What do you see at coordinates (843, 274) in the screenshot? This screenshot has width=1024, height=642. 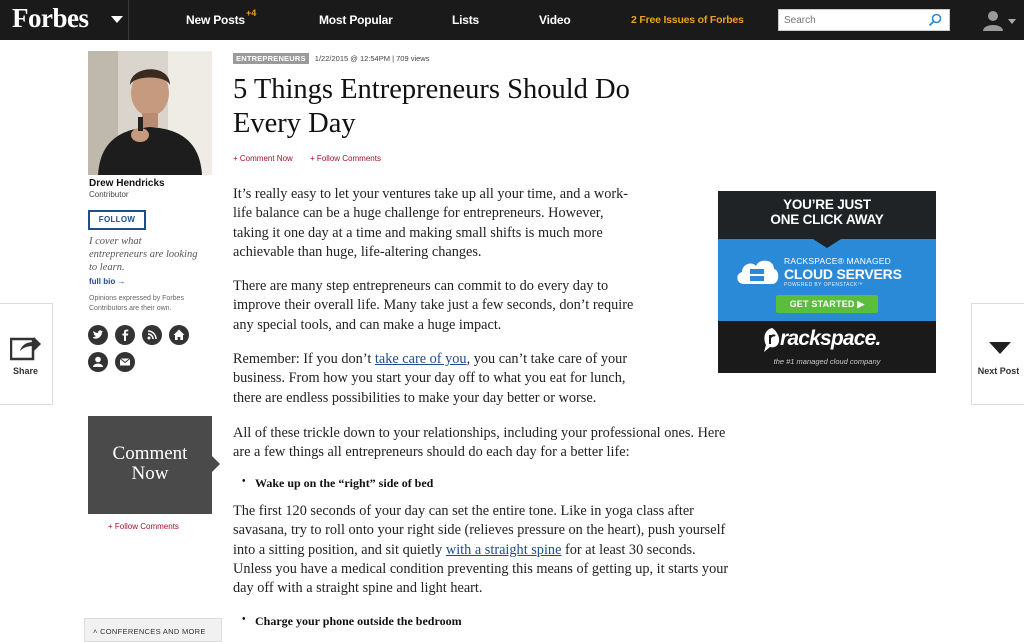 I see `ad-line-2: CLOUD SERVERS` at bounding box center [843, 274].